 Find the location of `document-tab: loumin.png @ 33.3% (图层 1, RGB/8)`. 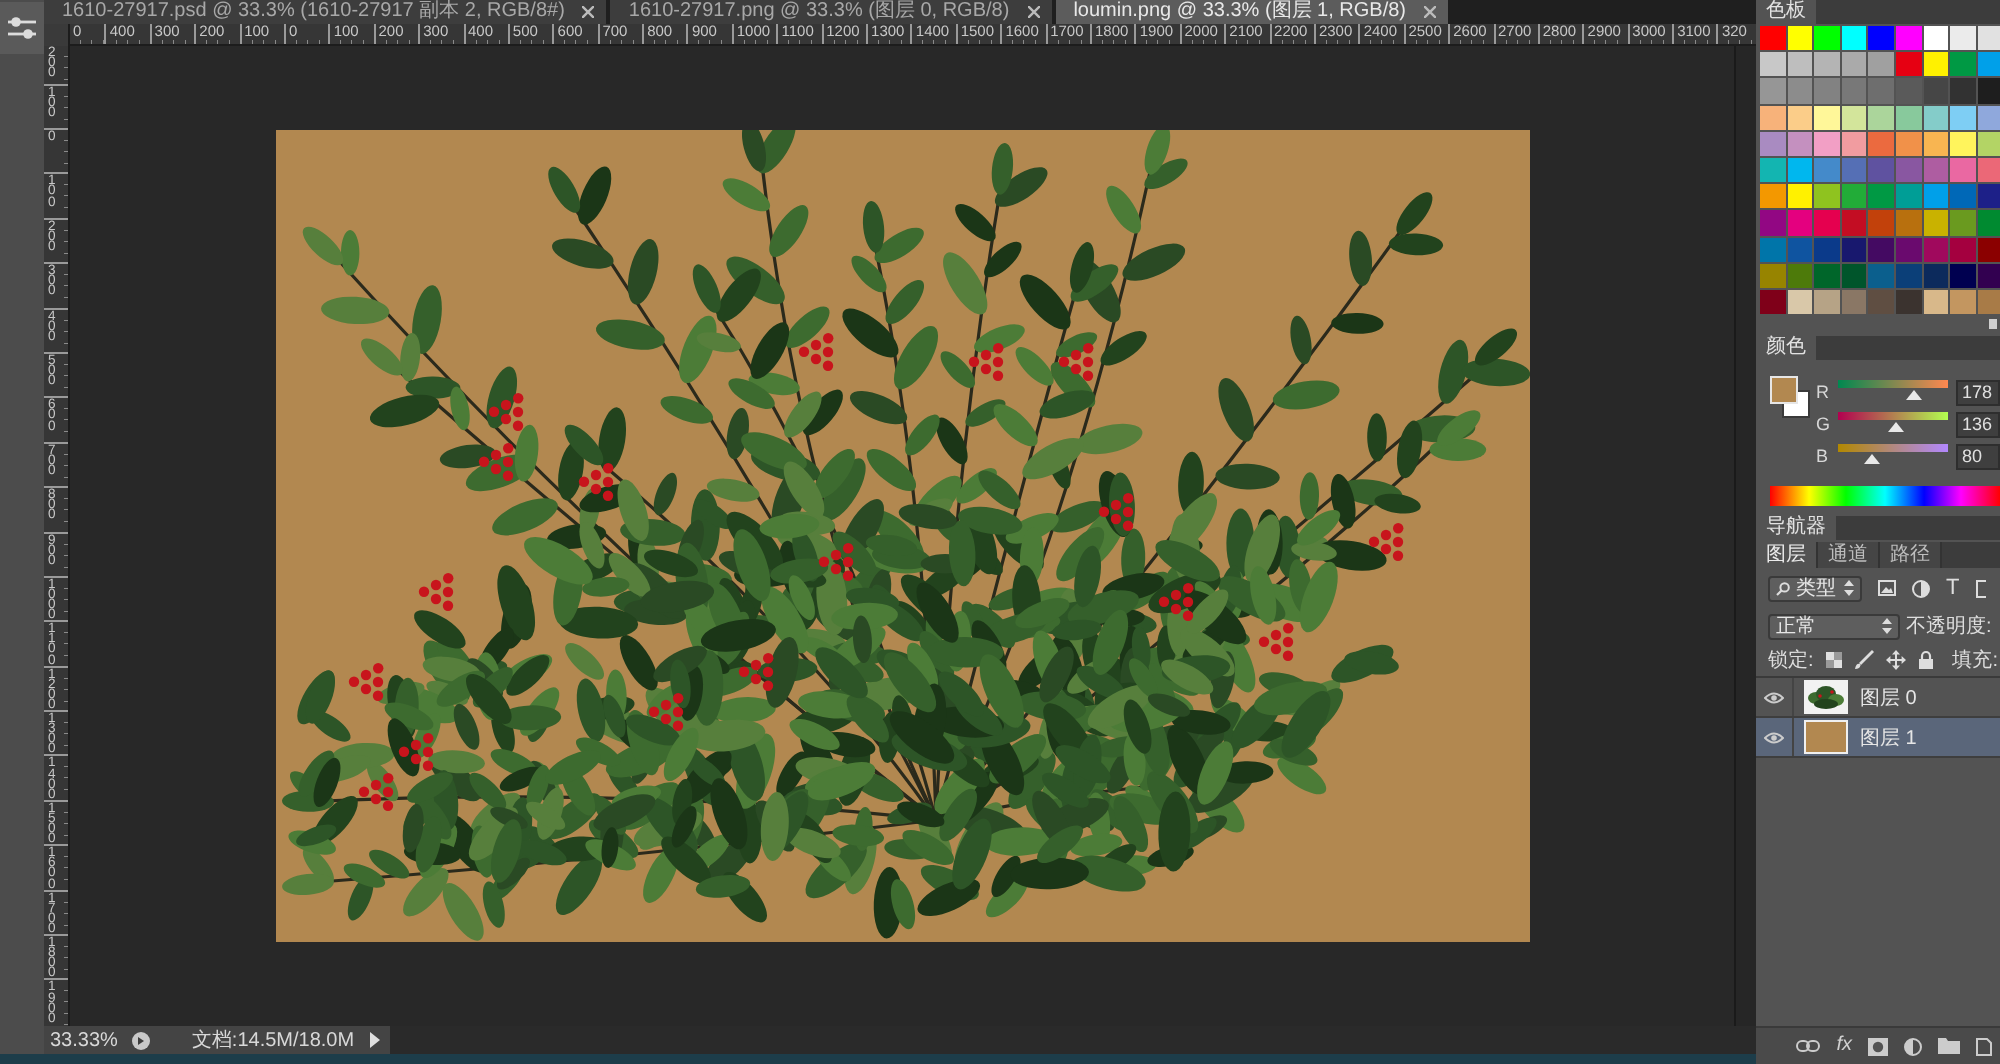

document-tab: loumin.png @ 33.3% (图层 1, RGB/8) is located at coordinates (1252, 12).